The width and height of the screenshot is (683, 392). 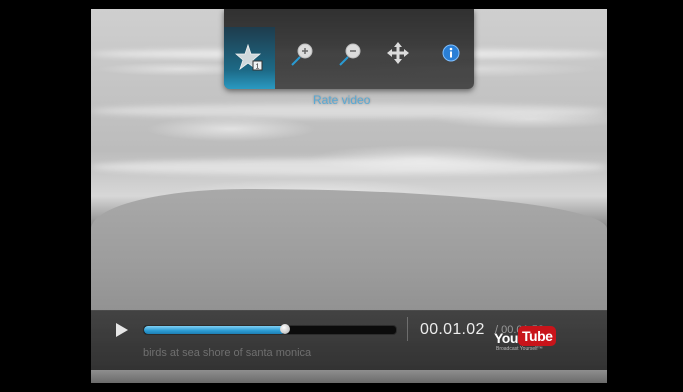 What do you see at coordinates (519, 349) in the screenshot?
I see `logo-tagline: Broadcast Yourself™` at bounding box center [519, 349].